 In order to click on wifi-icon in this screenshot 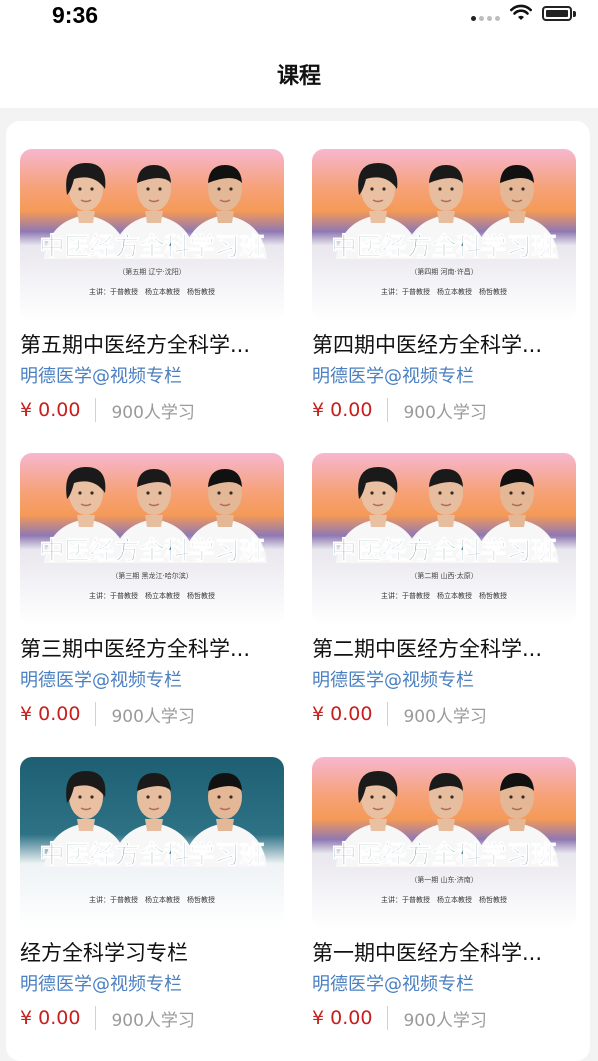, I will do `click(521, 12)`.